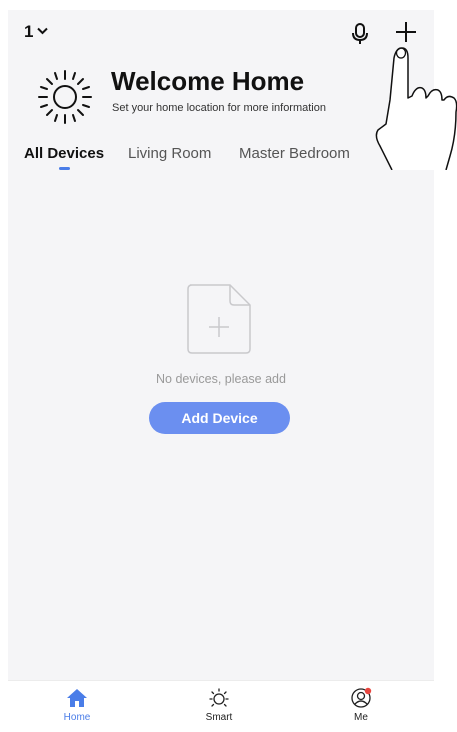 This screenshot has width=457, height=732. Describe the element at coordinates (219, 319) in the screenshot. I see `add-file-icon` at that location.